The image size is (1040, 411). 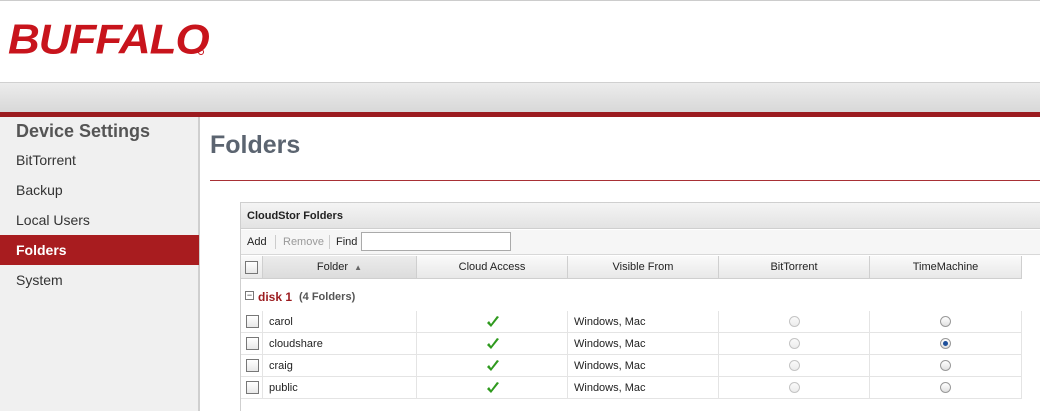 What do you see at coordinates (275, 297) in the screenshot?
I see `group-name: disk 1` at bounding box center [275, 297].